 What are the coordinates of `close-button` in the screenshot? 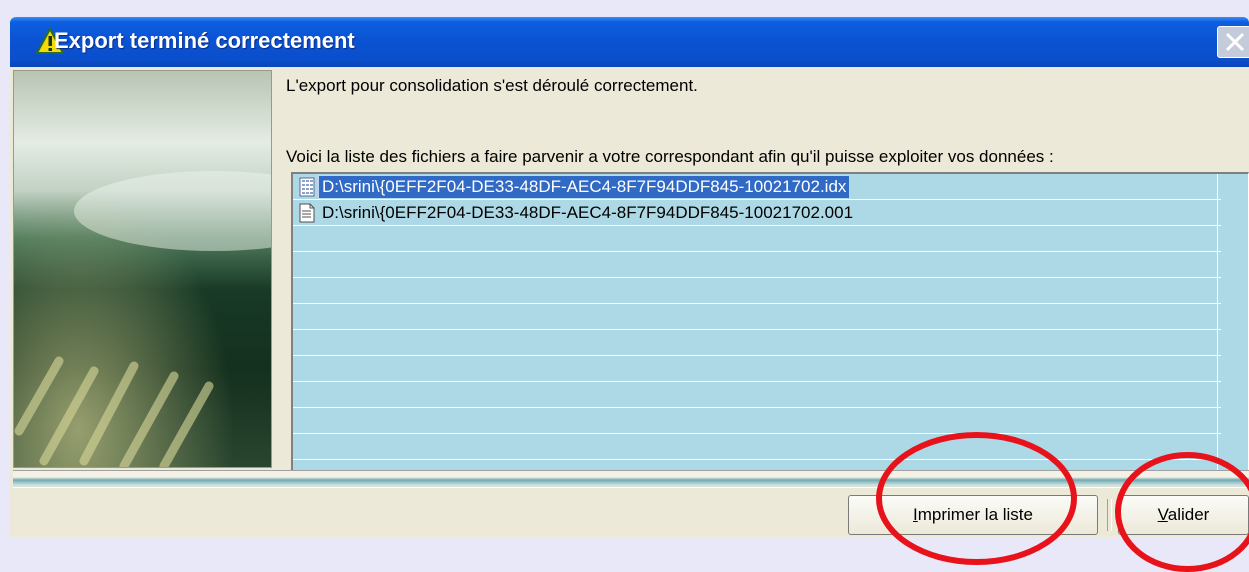 It's located at (1233, 42).